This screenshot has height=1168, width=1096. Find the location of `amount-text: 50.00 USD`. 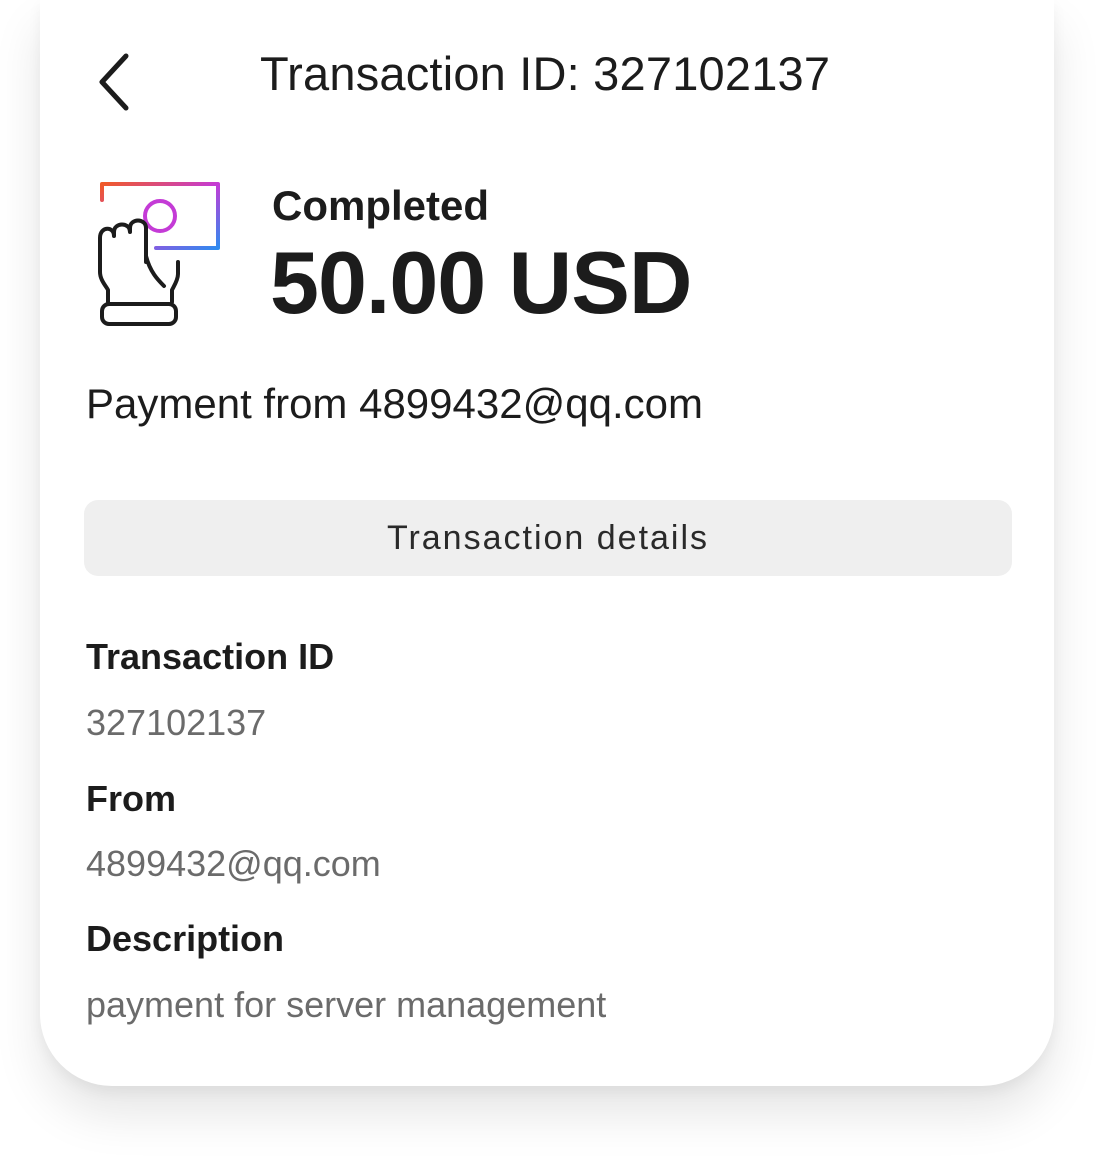

amount-text: 50.00 USD is located at coordinates (481, 282).